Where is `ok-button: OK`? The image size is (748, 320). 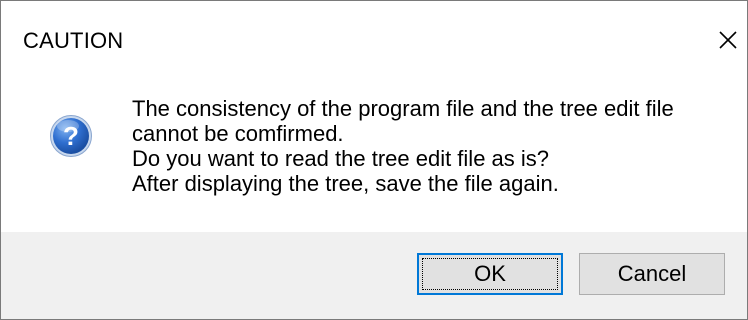
ok-button: OK is located at coordinates (490, 274).